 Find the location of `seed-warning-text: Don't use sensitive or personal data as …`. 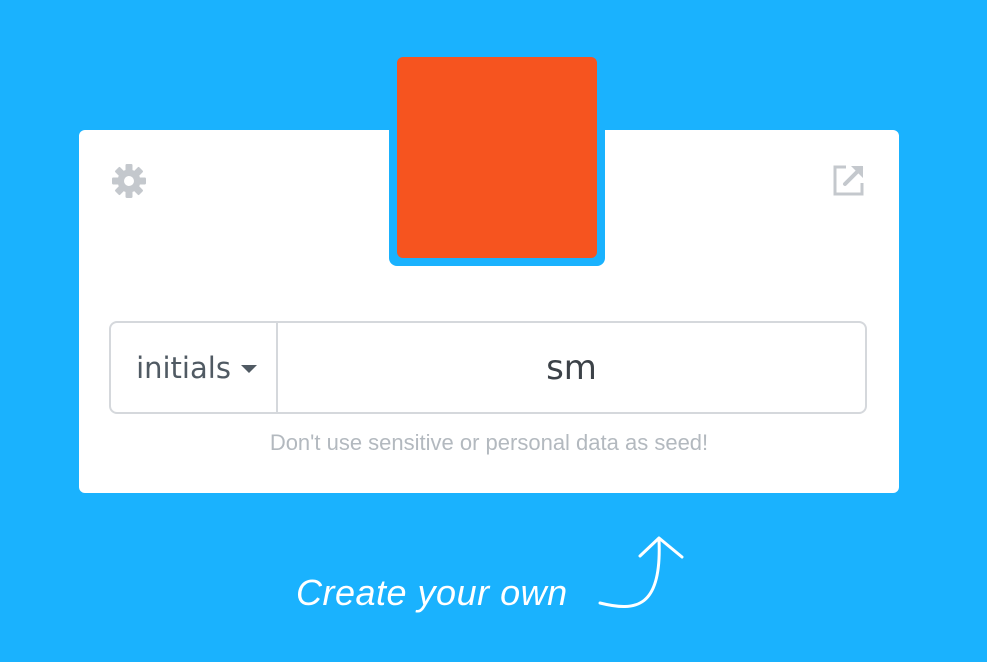

seed-warning-text: Don't use sensitive or personal data as … is located at coordinates (489, 442).